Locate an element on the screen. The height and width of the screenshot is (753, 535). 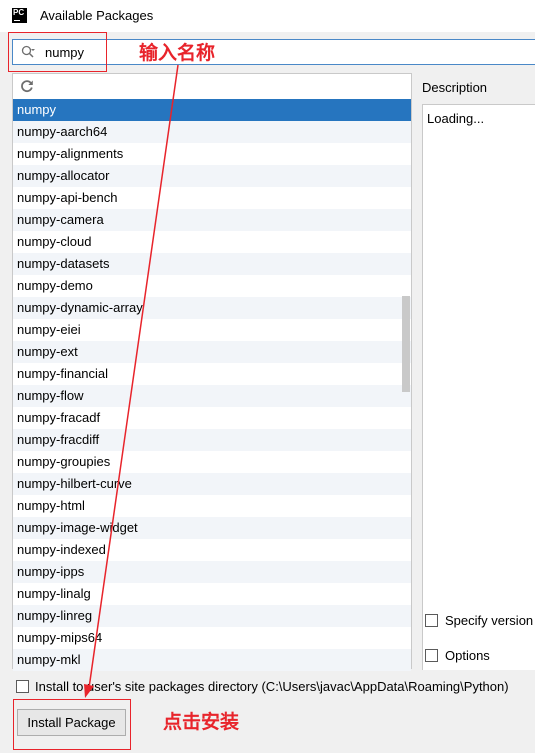
package-list-item: numpy-mkl is located at coordinates (212, 660).